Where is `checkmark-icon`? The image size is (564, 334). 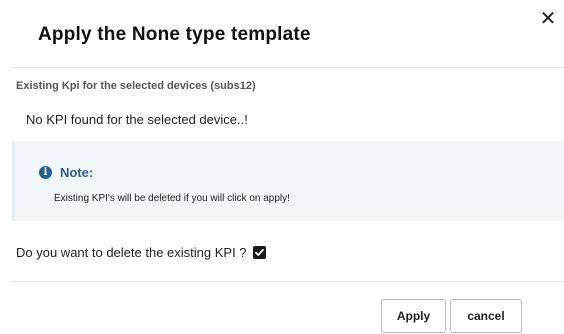 checkmark-icon is located at coordinates (259, 252).